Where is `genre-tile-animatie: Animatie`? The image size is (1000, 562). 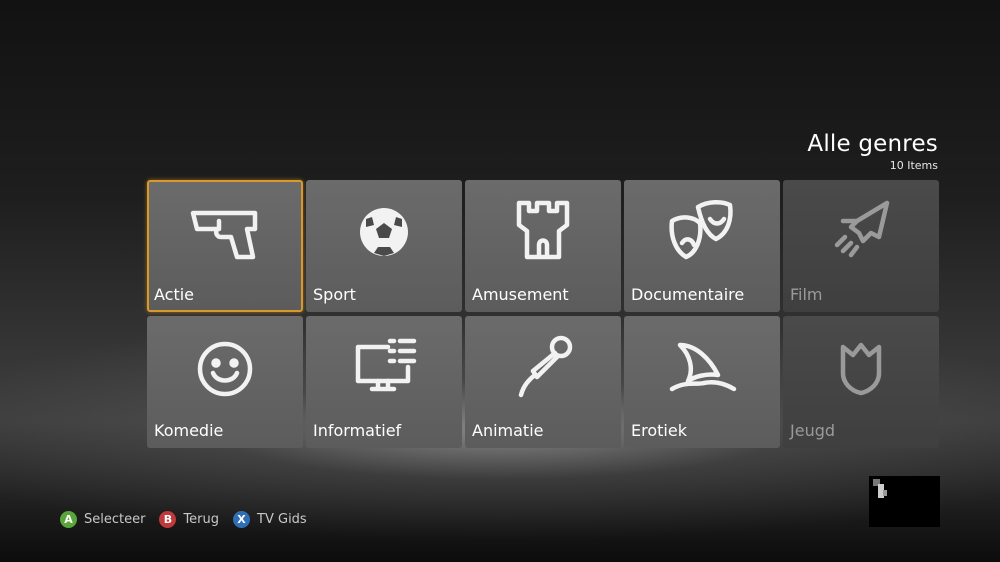 genre-tile-animatie: Animatie is located at coordinates (543, 382).